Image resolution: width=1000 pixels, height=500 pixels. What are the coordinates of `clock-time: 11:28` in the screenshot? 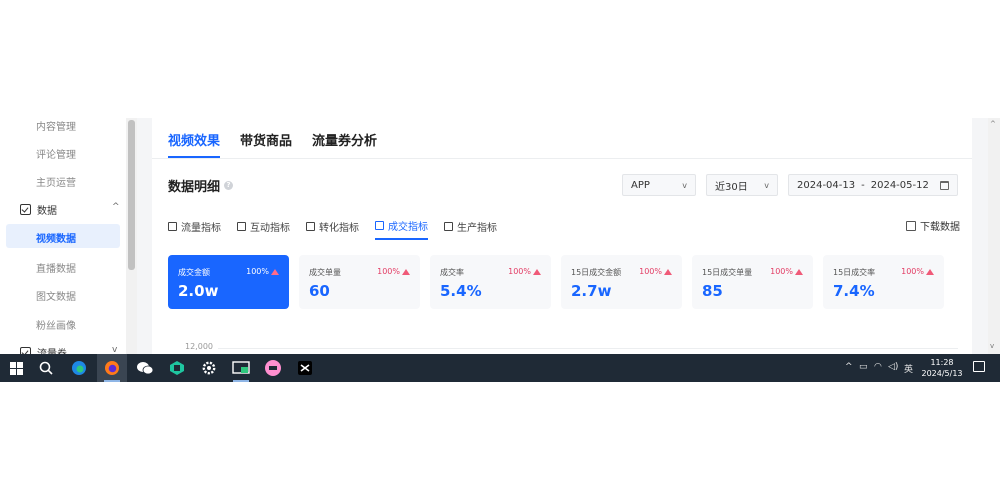 It's located at (942, 362).